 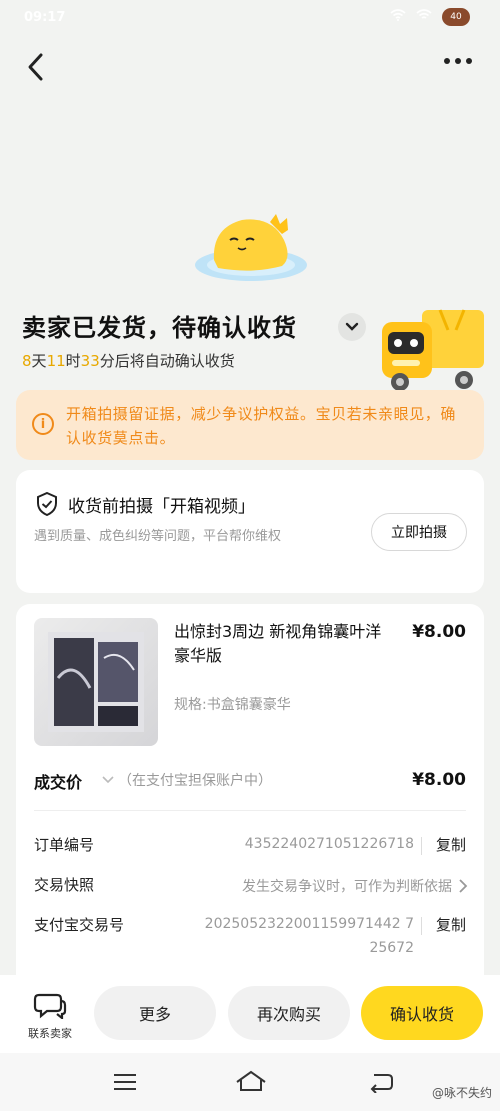 What do you see at coordinates (251, 247) in the screenshot?
I see `mascot-illustration` at bounding box center [251, 247].